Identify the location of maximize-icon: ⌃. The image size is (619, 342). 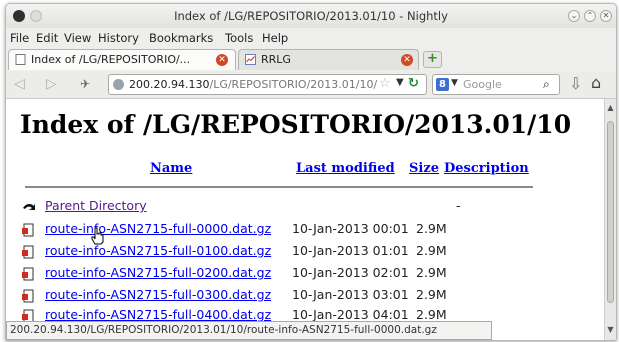
(590, 16).